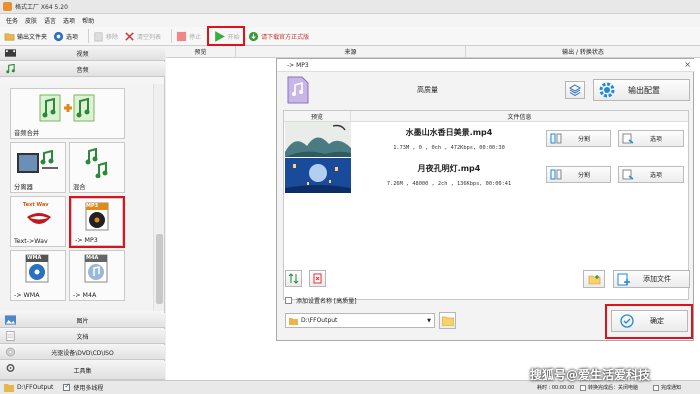  I want to click on category-disc: 光驱设备\DVD\CD\ISO, so click(82, 352).